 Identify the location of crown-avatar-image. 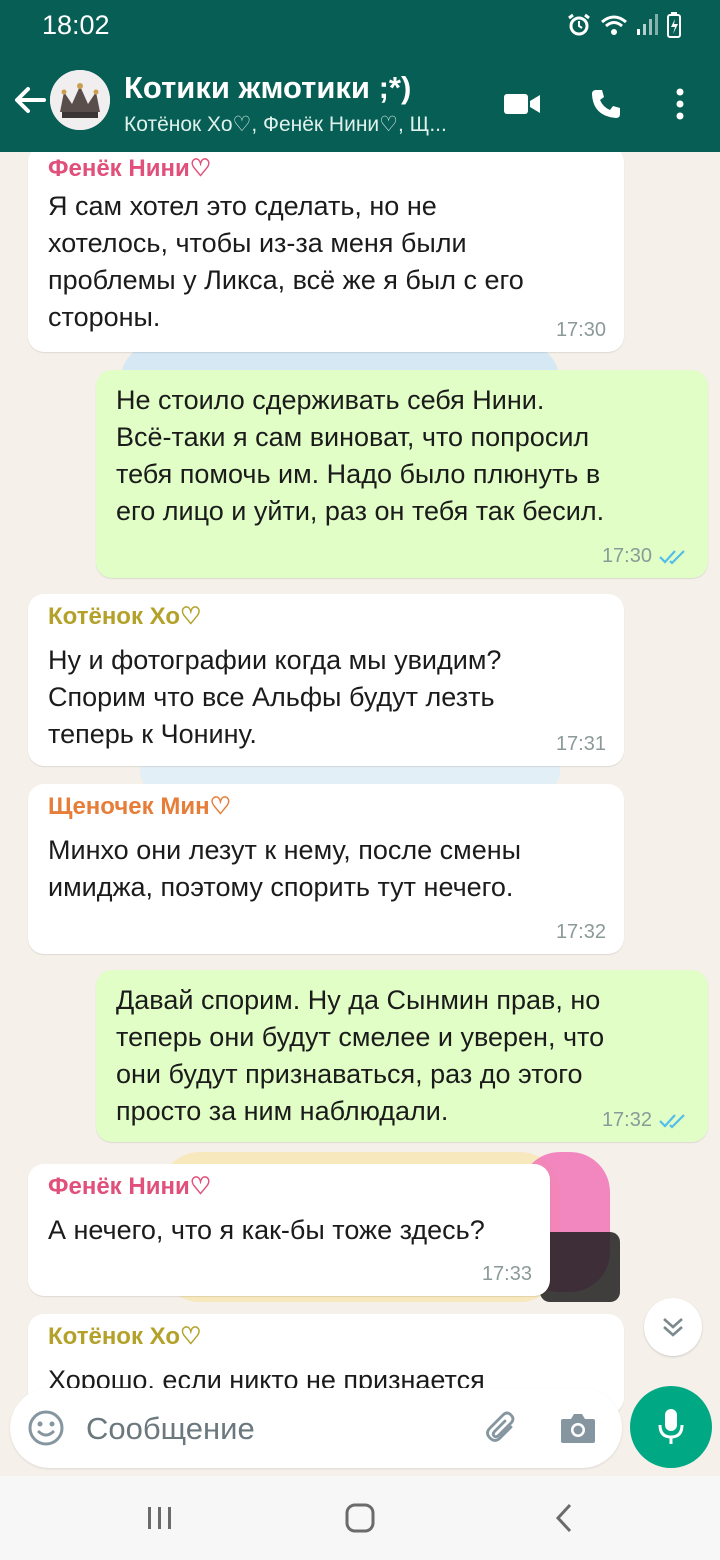
(80, 100).